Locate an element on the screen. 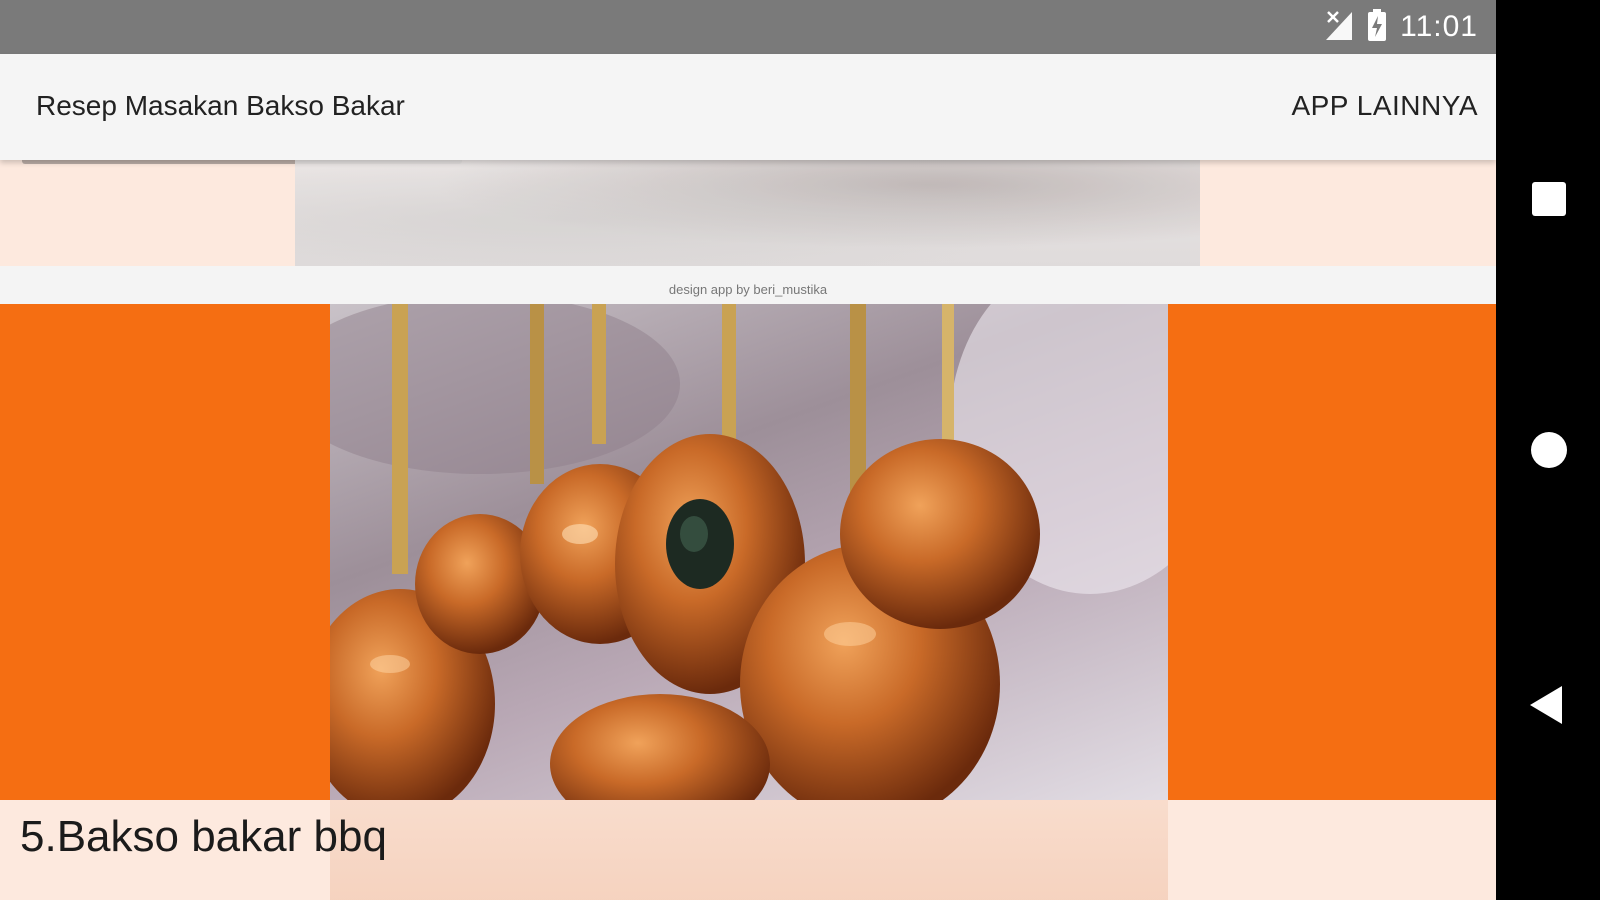  navigation-bar is located at coordinates (1548, 450).